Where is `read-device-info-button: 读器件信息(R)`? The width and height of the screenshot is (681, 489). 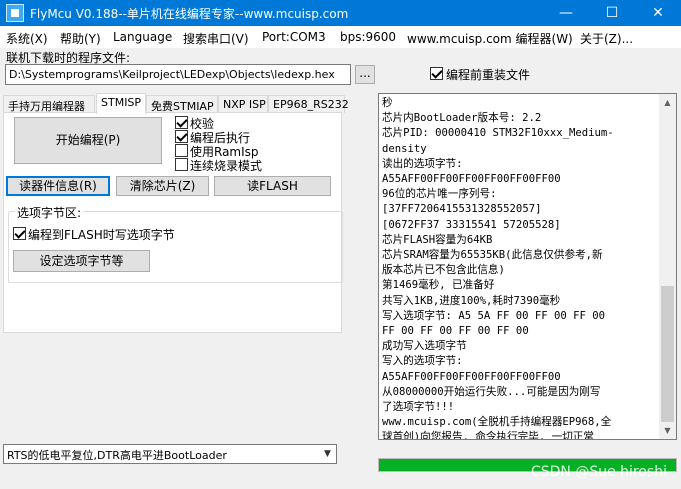 read-device-info-button: 读器件信息(R) is located at coordinates (58, 186).